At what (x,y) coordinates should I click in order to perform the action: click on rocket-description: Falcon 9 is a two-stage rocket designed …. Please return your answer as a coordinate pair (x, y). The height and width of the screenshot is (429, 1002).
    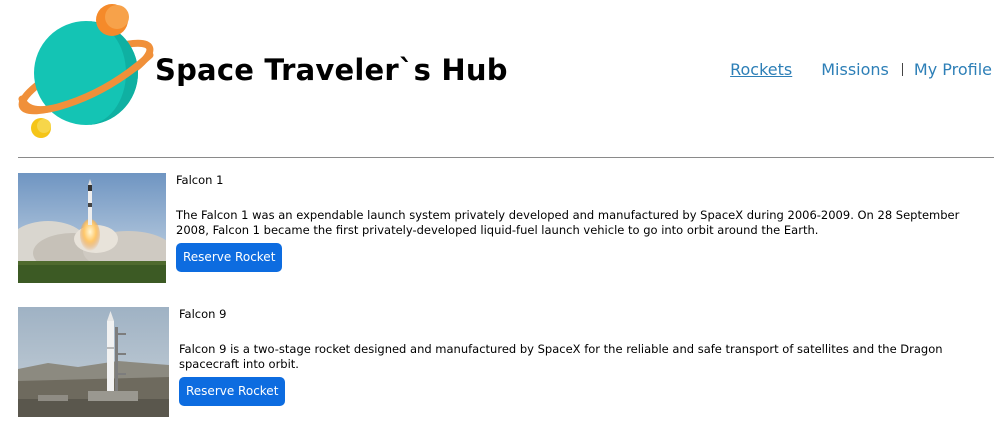
    Looking at the image, I should click on (561, 356).